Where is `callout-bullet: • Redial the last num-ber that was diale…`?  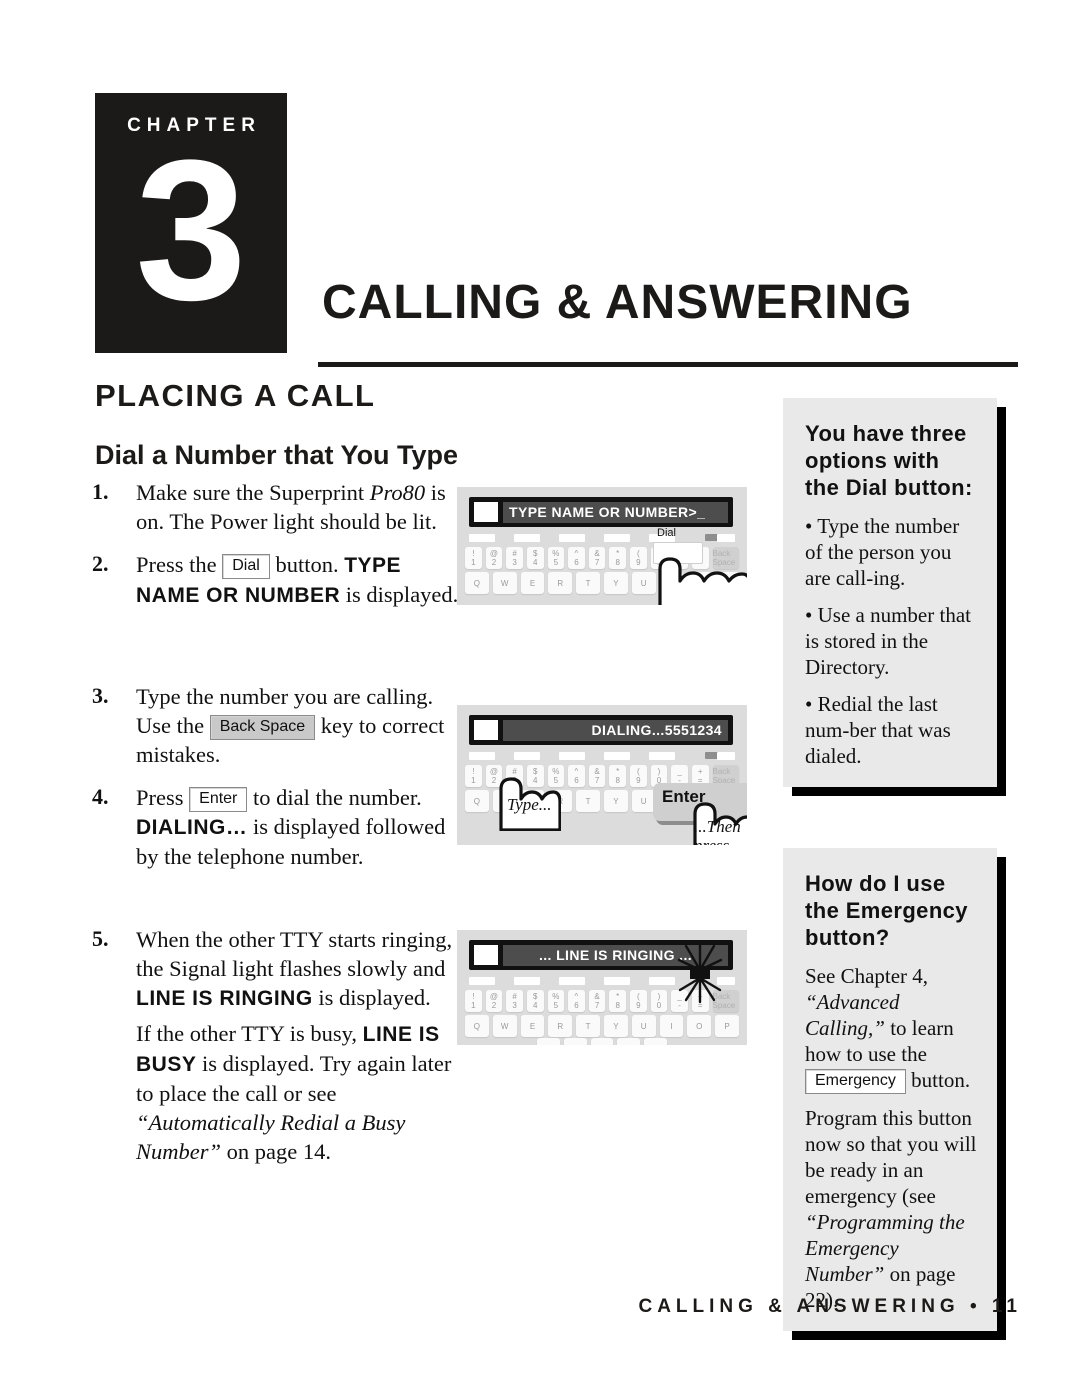 callout-bullet: • Redial the last num-ber that was diale… is located at coordinates (878, 730).